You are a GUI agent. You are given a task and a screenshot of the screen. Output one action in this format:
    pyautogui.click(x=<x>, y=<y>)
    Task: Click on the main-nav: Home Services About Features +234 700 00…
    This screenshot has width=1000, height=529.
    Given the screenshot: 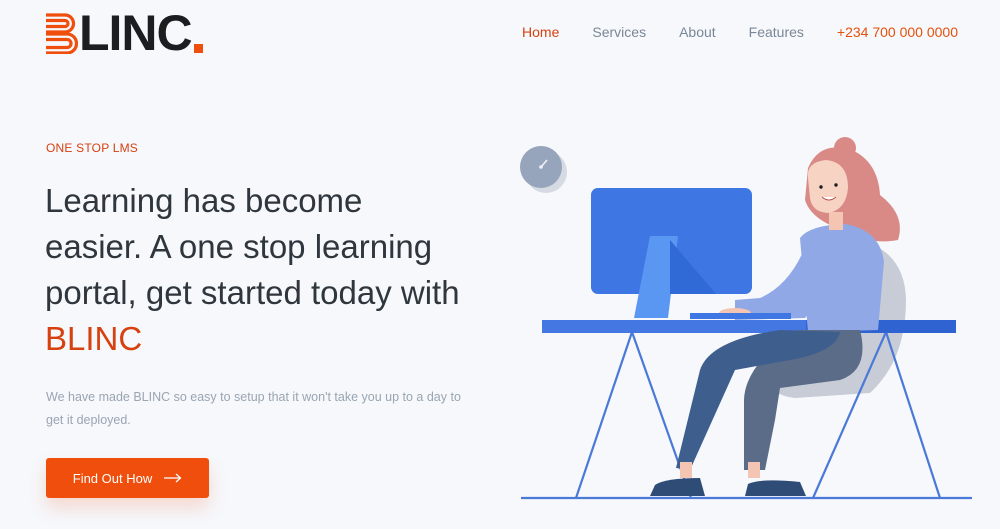 What is the action you would take?
    pyautogui.click(x=723, y=32)
    